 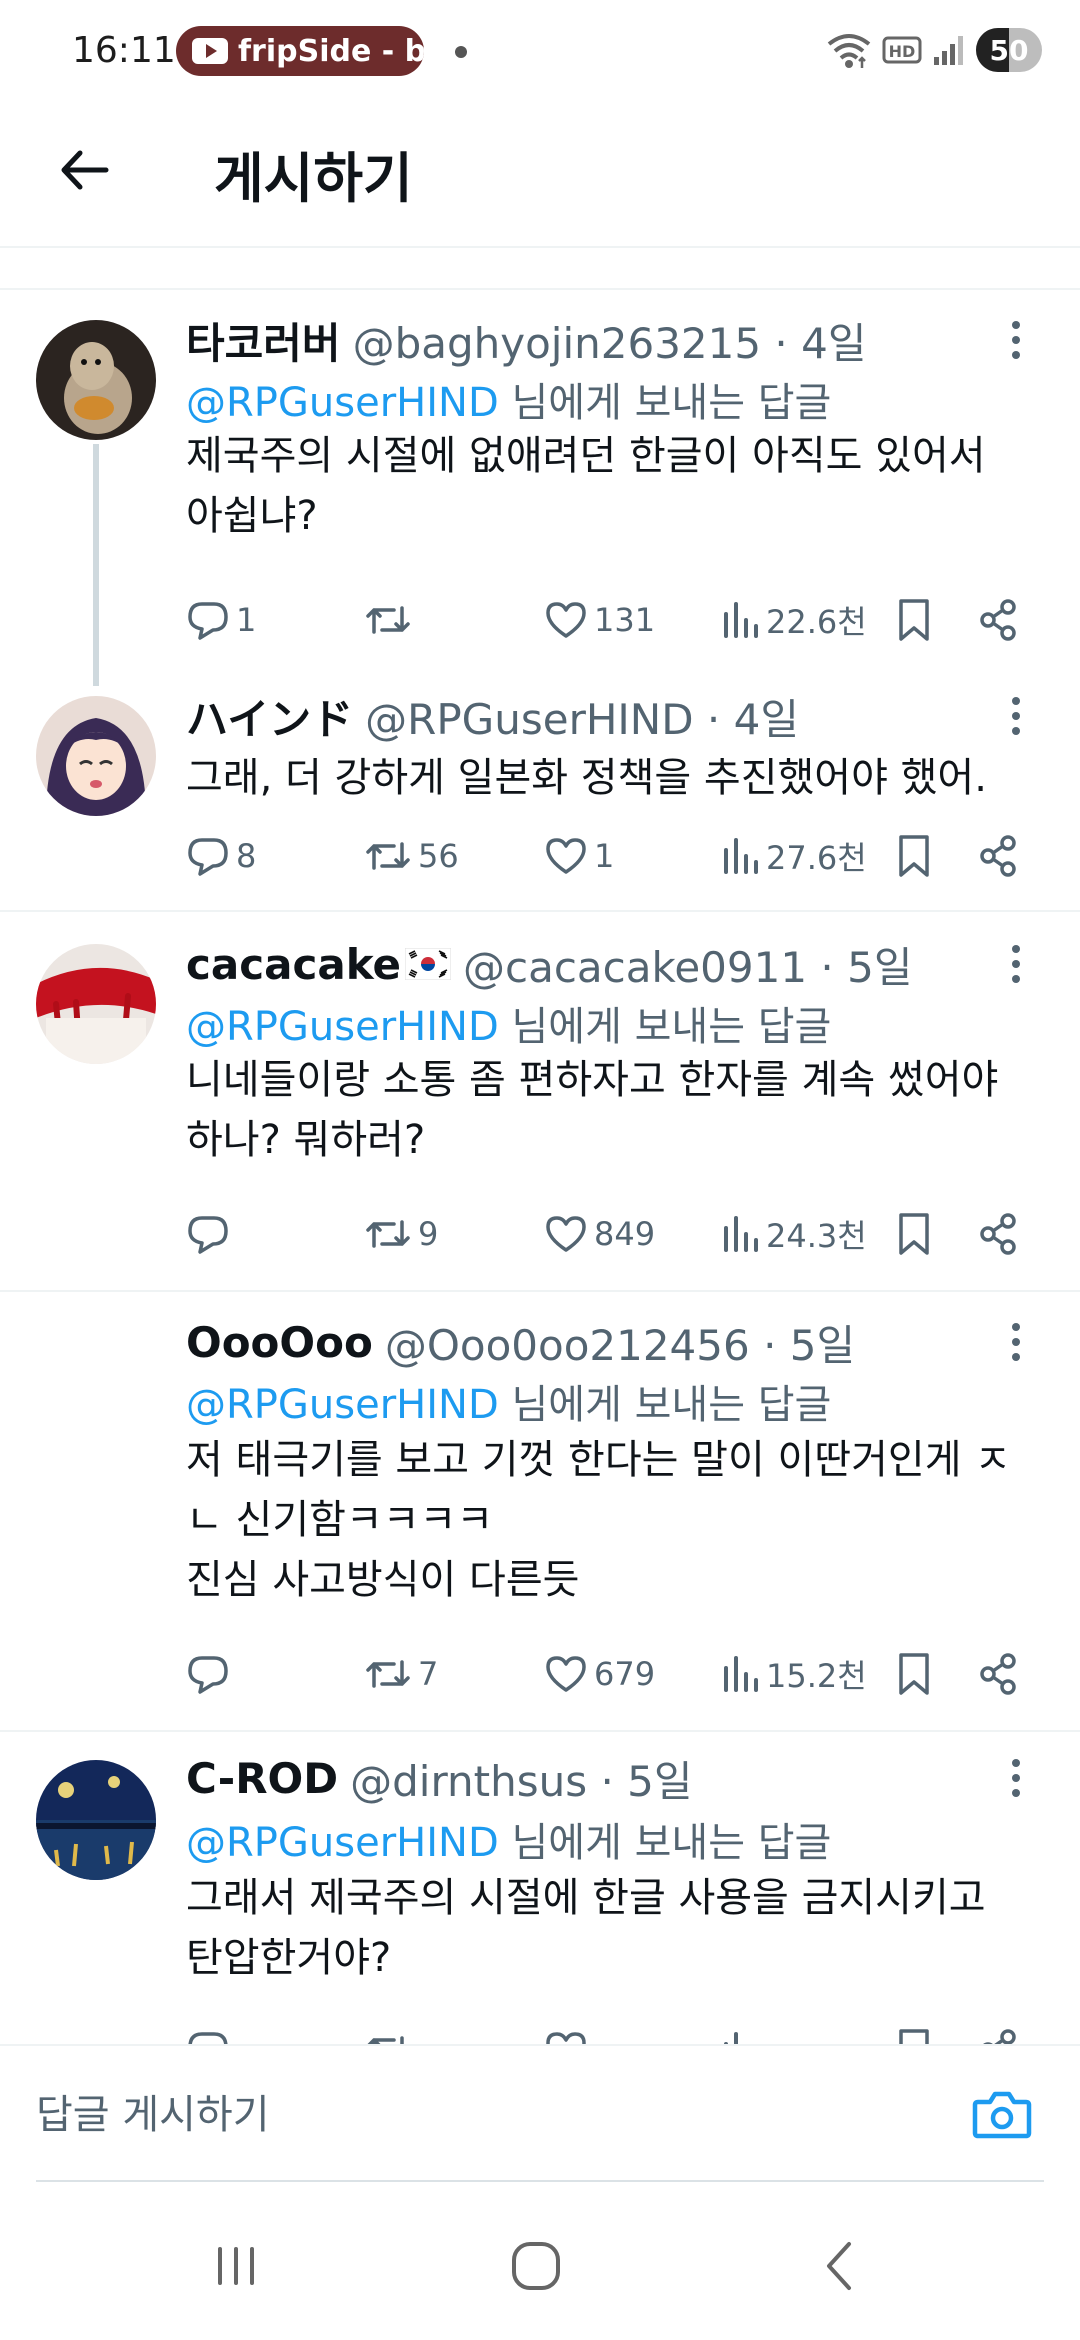 I want to click on home-icon, so click(x=536, y=2266).